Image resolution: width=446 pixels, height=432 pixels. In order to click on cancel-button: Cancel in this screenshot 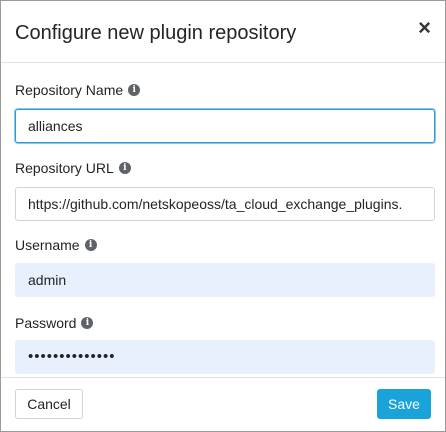, I will do `click(49, 404)`.